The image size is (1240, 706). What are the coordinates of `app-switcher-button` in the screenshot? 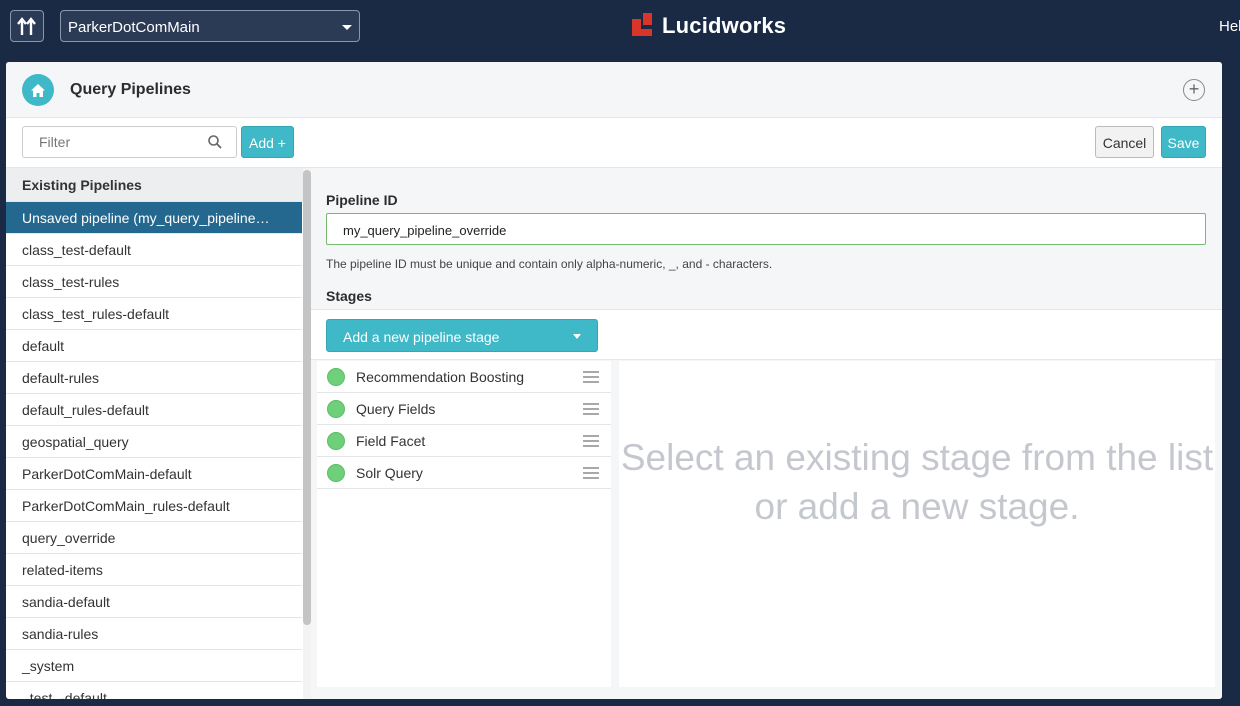 It's located at (27, 26).